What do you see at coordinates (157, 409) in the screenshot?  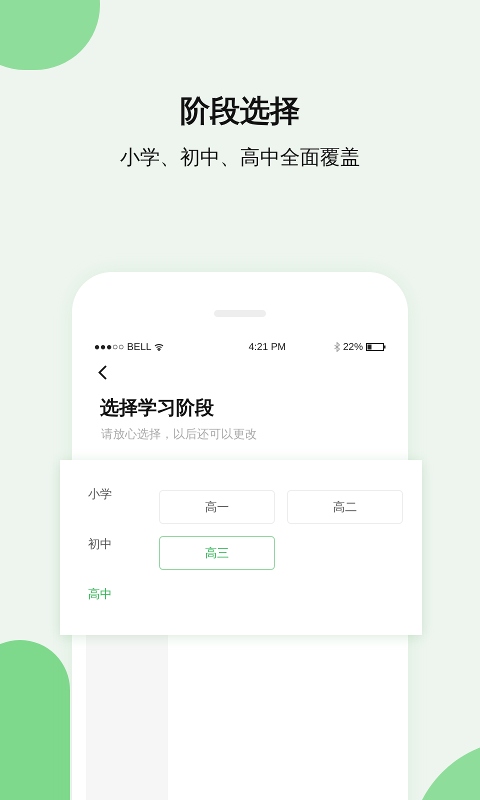 I see `page-title: 选择学习阶段` at bounding box center [157, 409].